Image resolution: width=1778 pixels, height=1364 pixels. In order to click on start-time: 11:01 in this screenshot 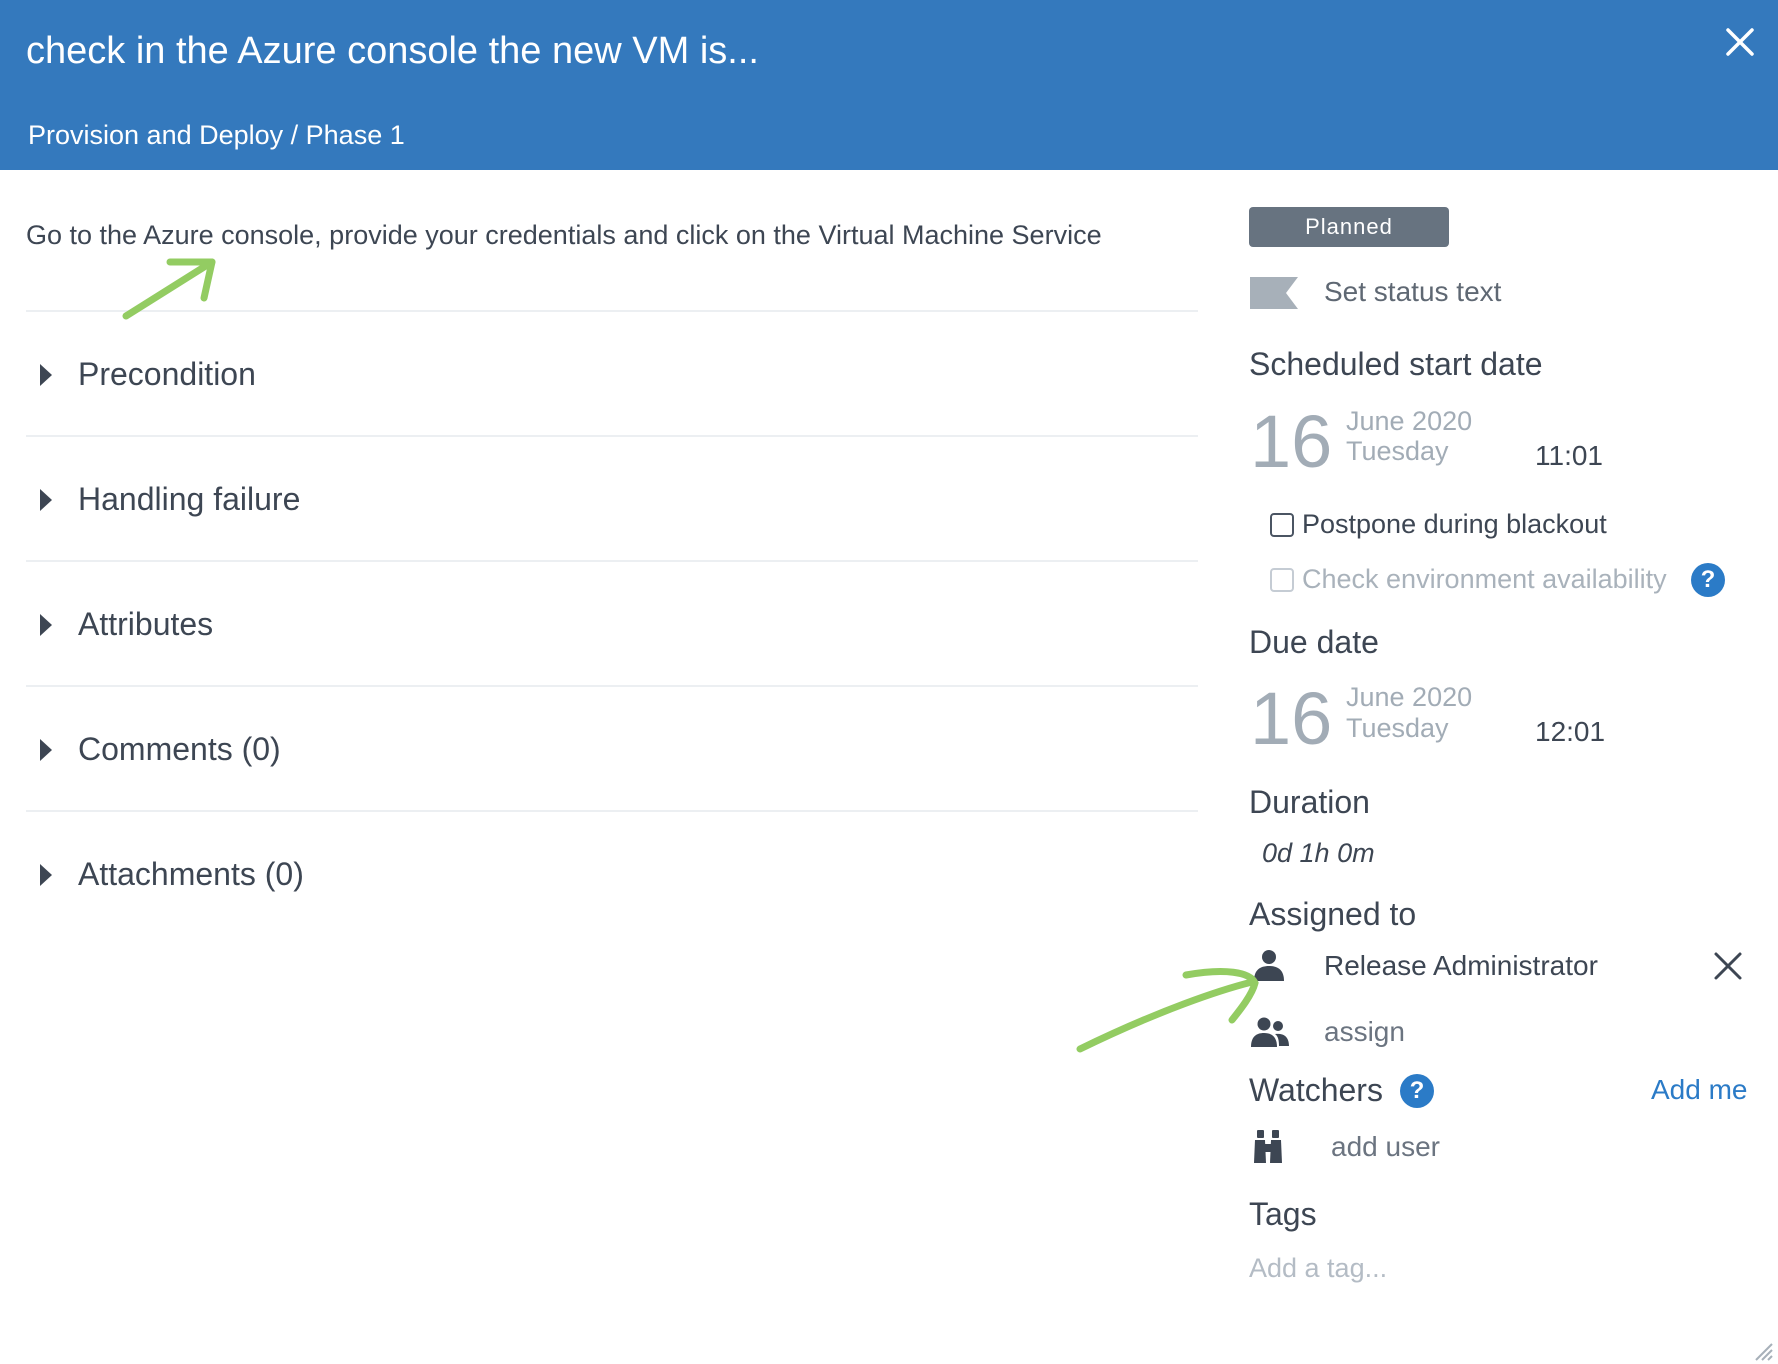, I will do `click(1569, 456)`.